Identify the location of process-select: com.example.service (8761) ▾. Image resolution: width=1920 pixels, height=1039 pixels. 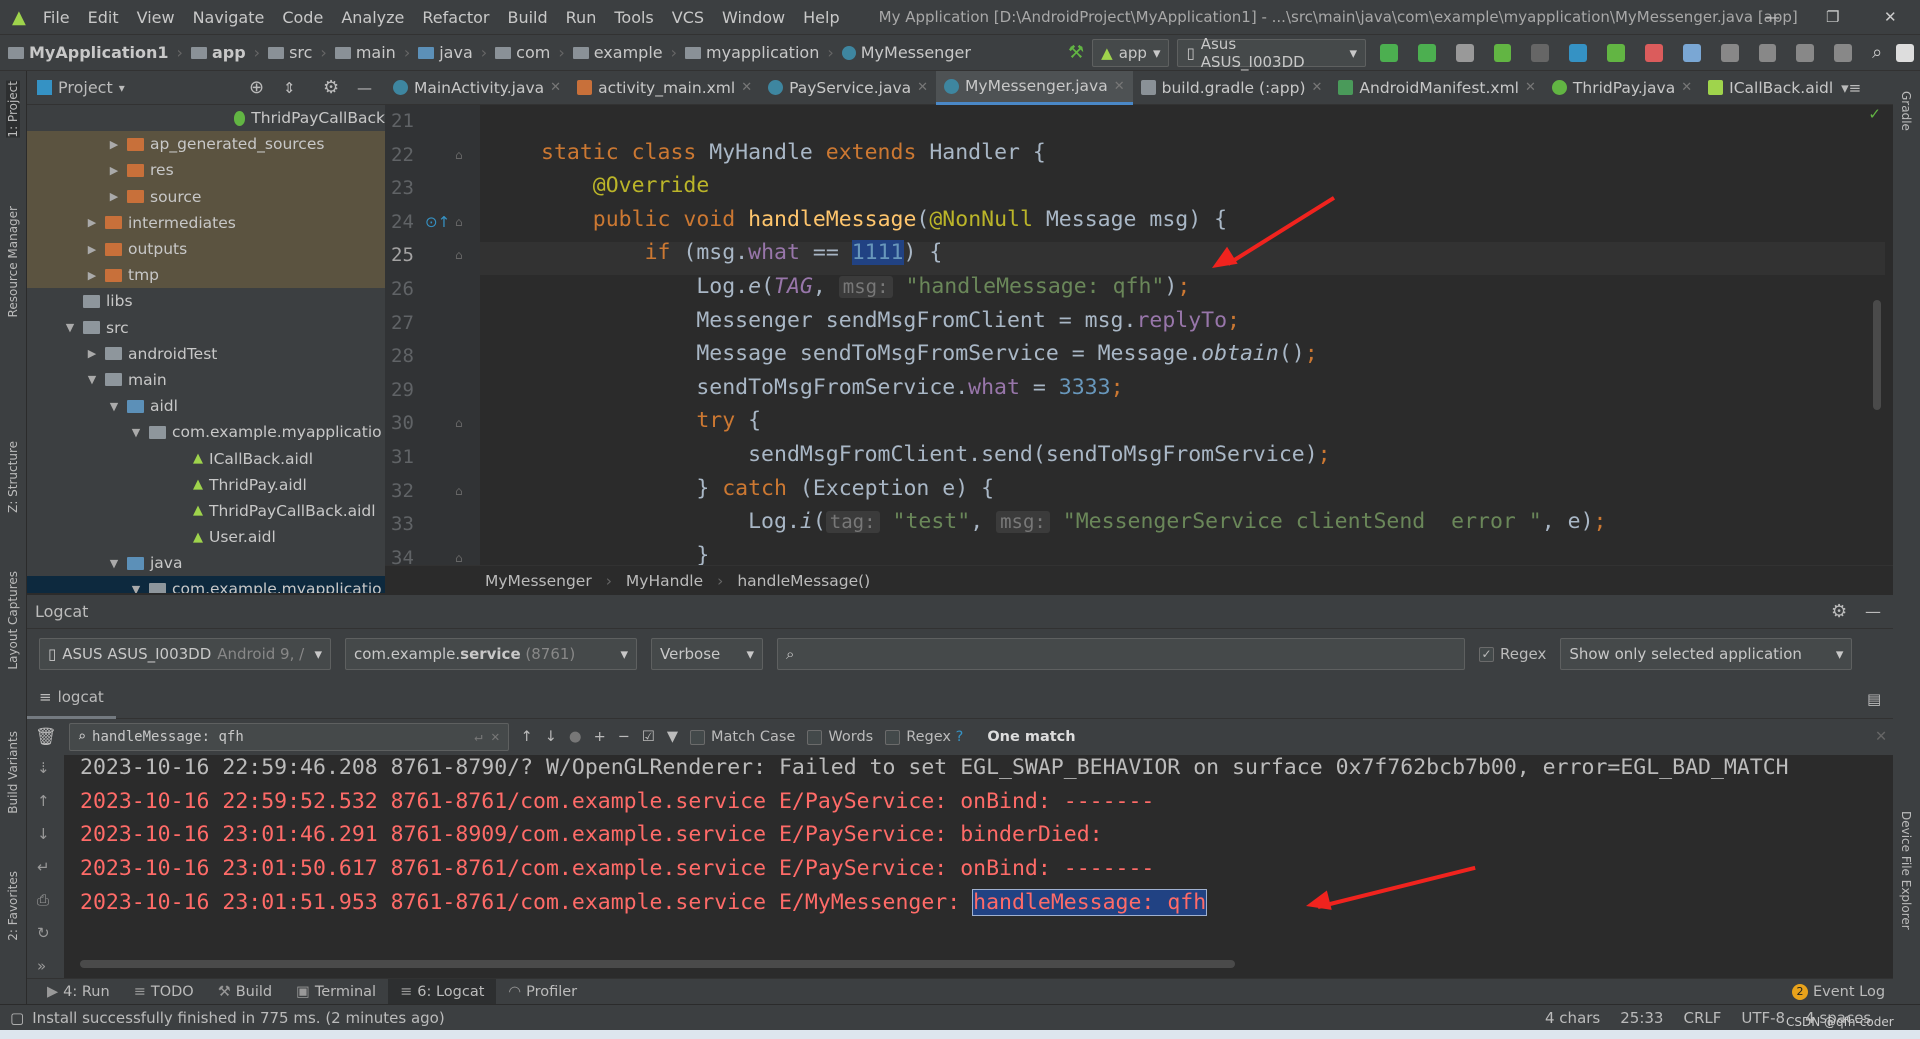
(491, 654).